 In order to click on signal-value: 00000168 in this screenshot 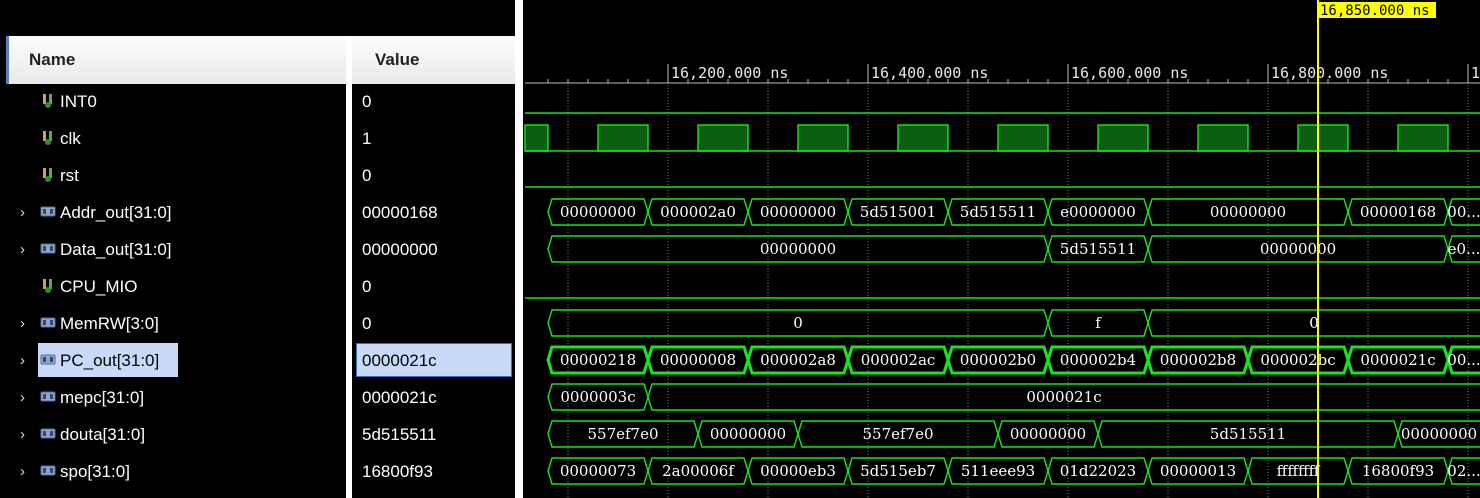, I will do `click(400, 212)`.